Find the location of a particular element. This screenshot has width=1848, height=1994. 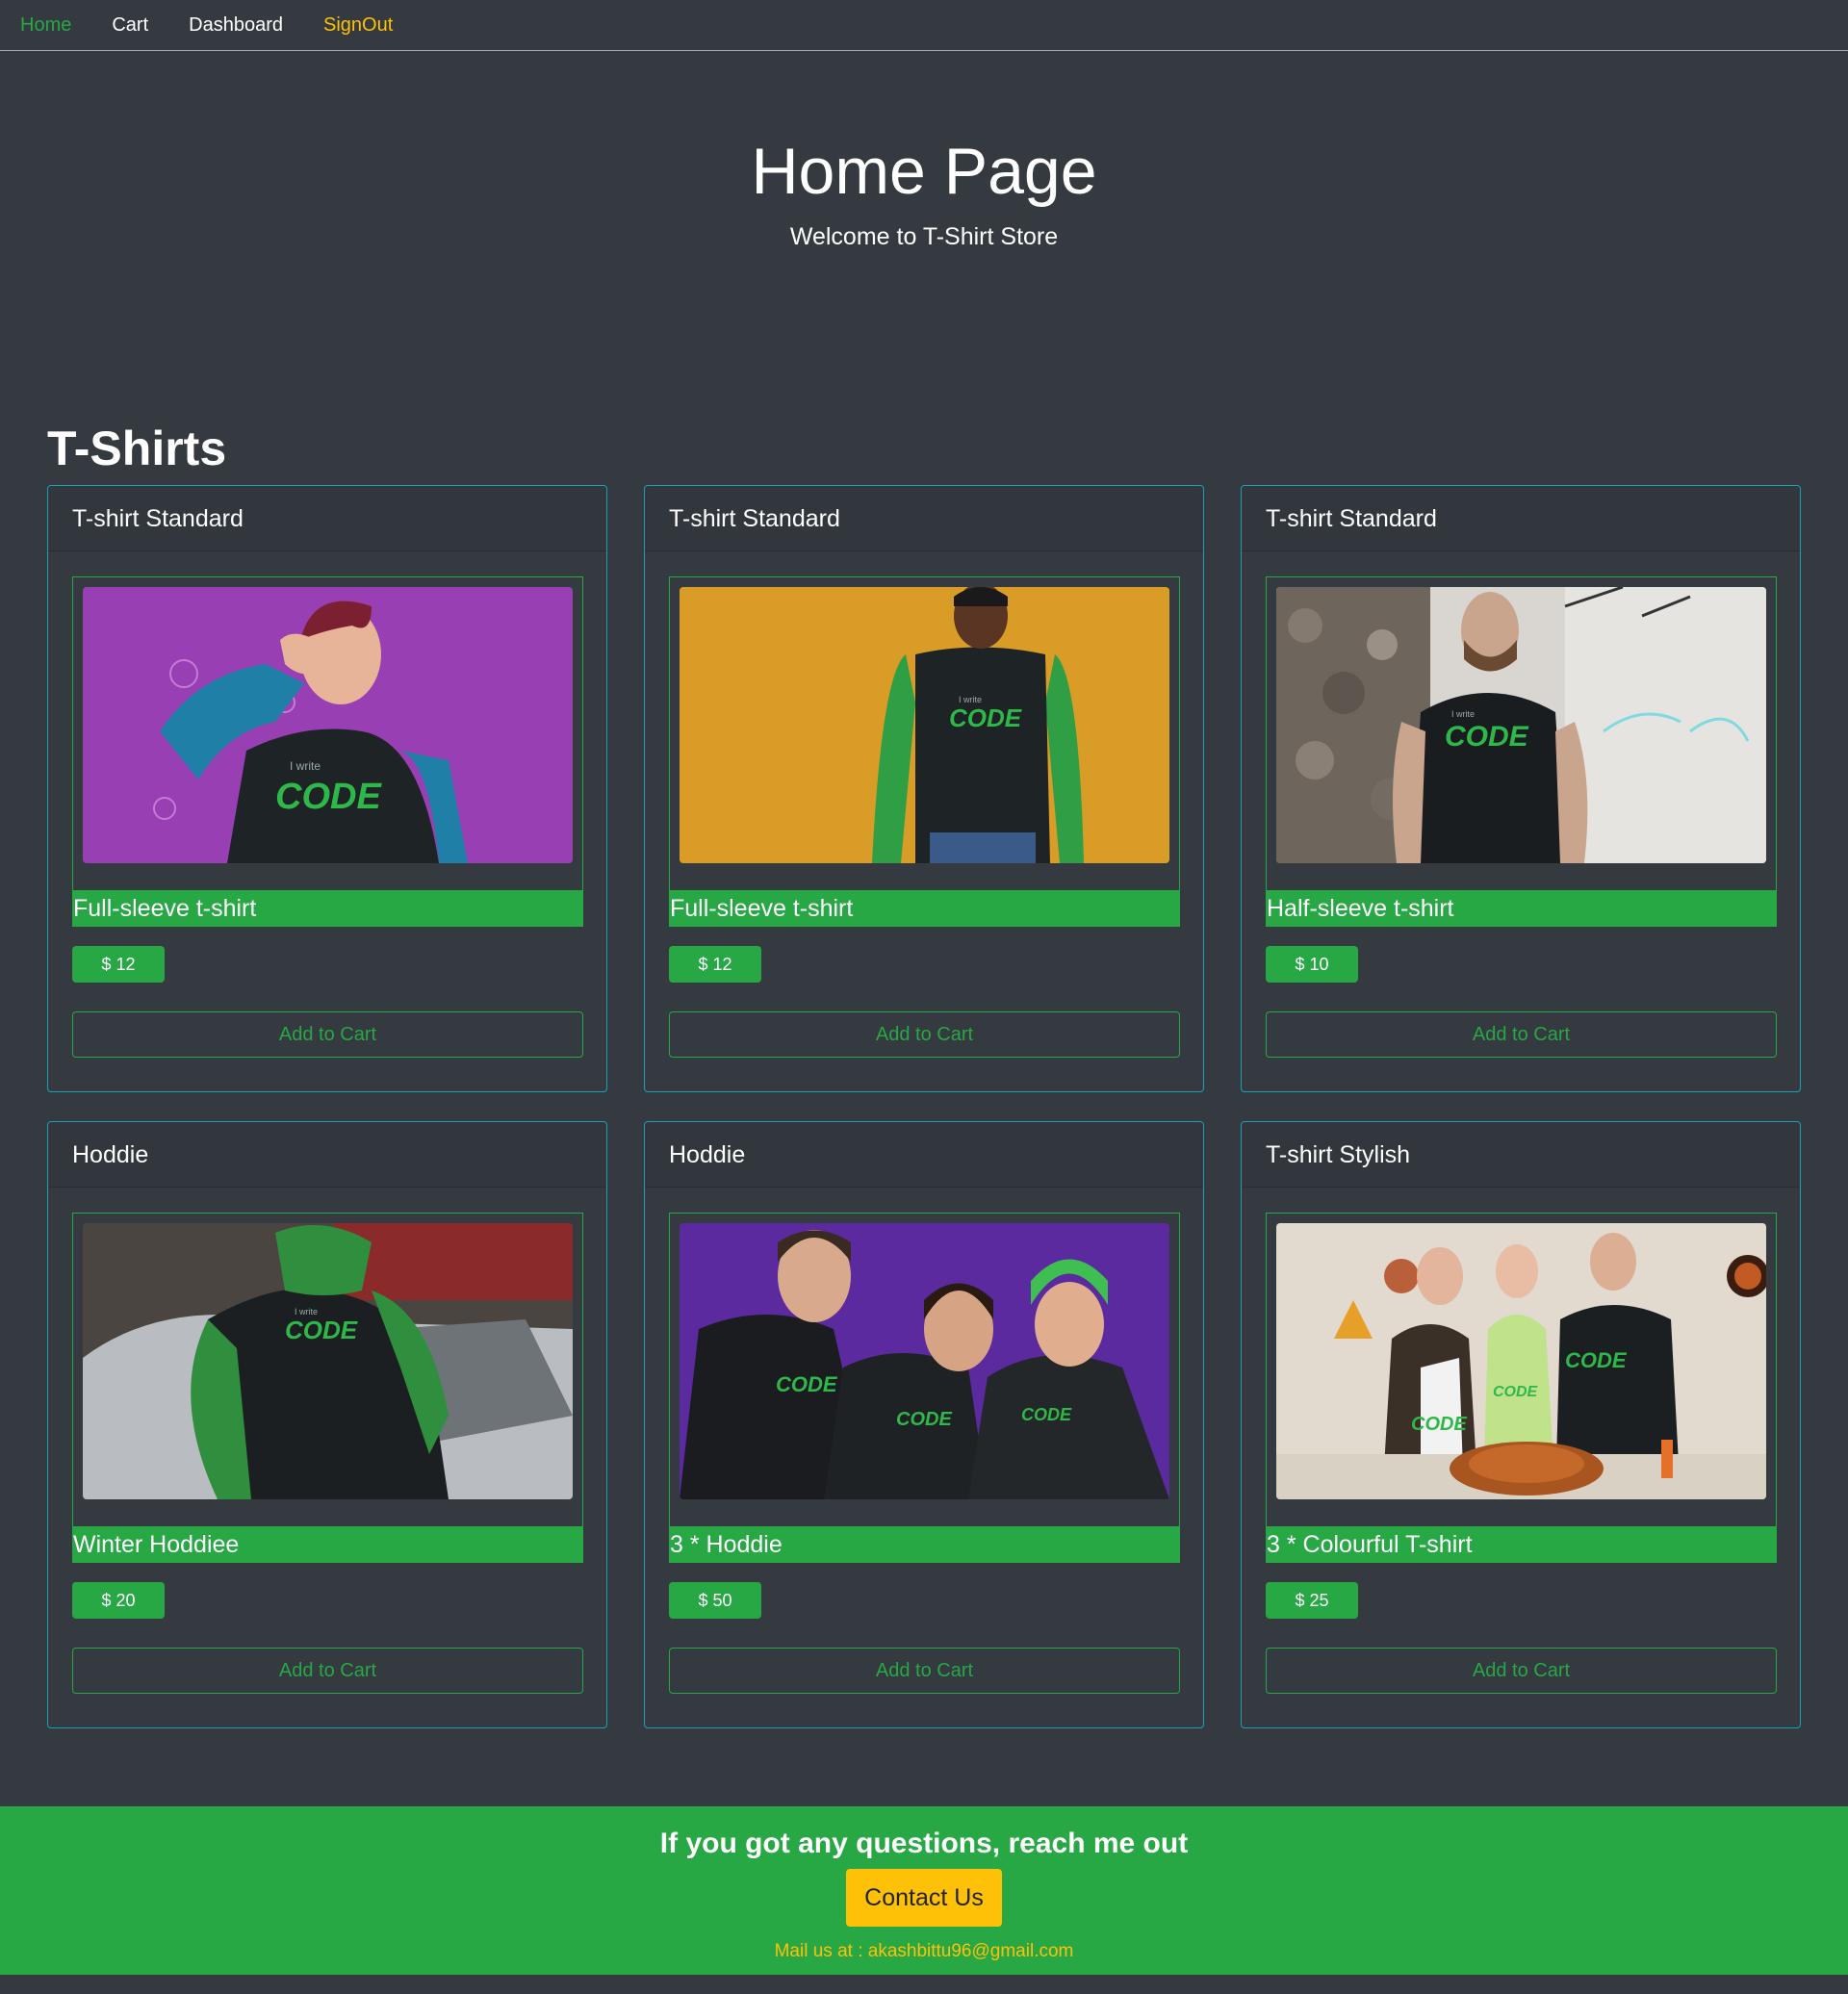

product-name: 3 * Colourful T-shirt is located at coordinates (1521, 1544).